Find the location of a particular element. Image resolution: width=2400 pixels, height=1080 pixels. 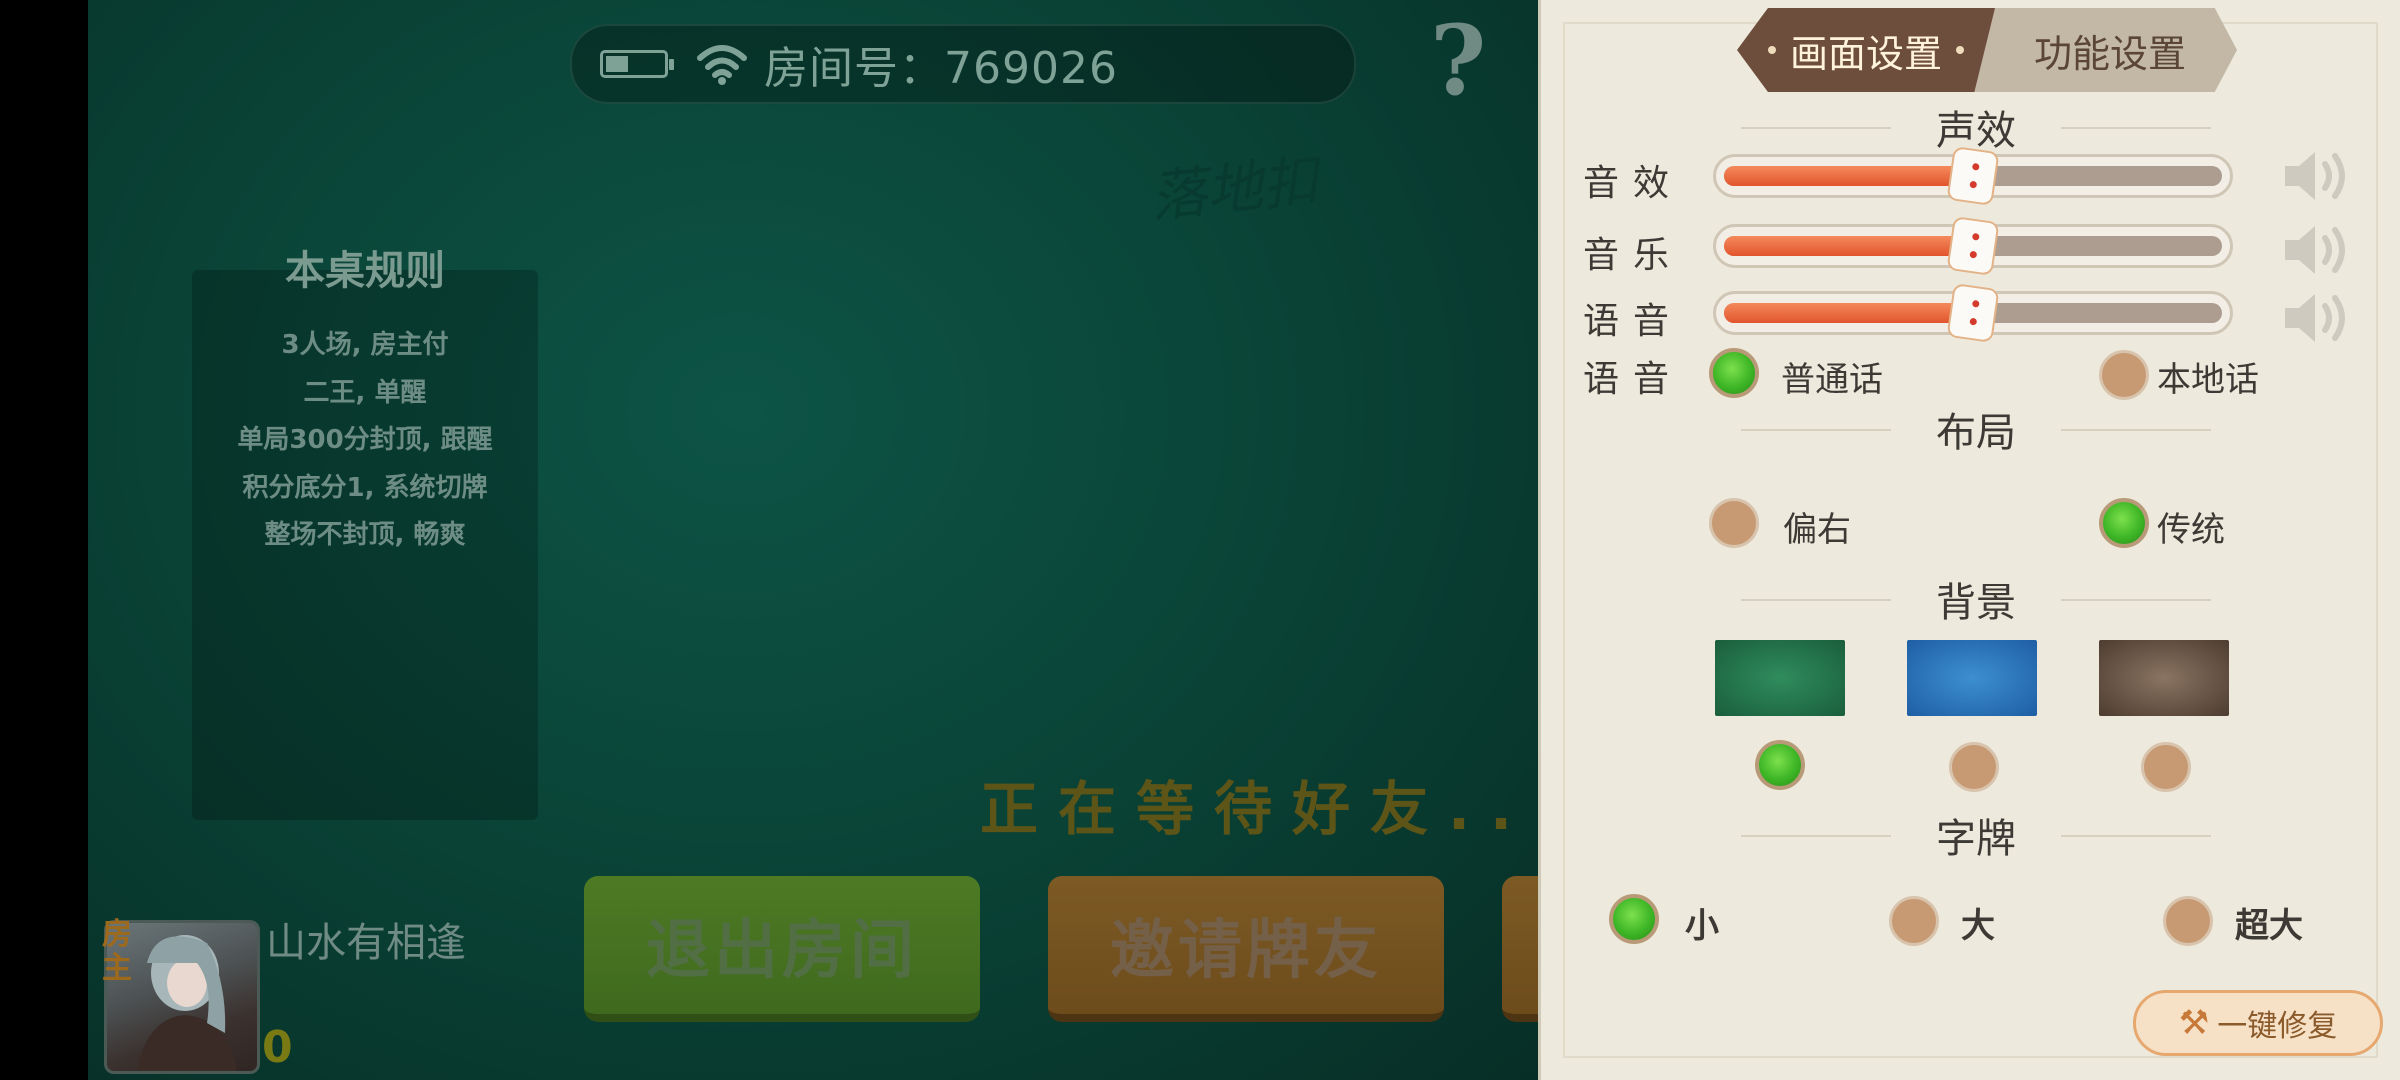

invite-friends-button: 邀请牌友 is located at coordinates (1246, 949).